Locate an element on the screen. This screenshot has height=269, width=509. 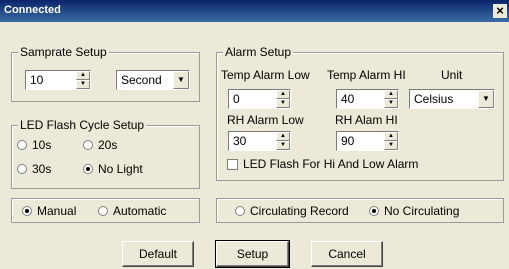
samprate-up-icon: ▲ is located at coordinates (83, 75).